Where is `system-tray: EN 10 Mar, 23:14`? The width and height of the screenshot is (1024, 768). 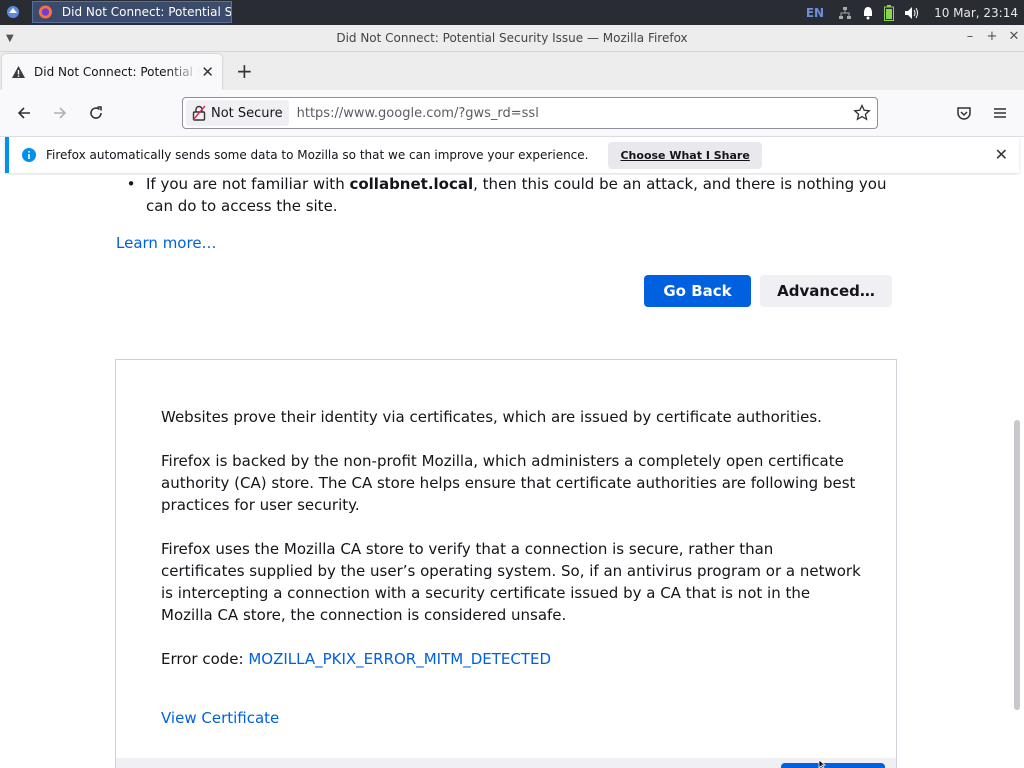 system-tray: EN 10 Mar, 23:14 is located at coordinates (915, 12).